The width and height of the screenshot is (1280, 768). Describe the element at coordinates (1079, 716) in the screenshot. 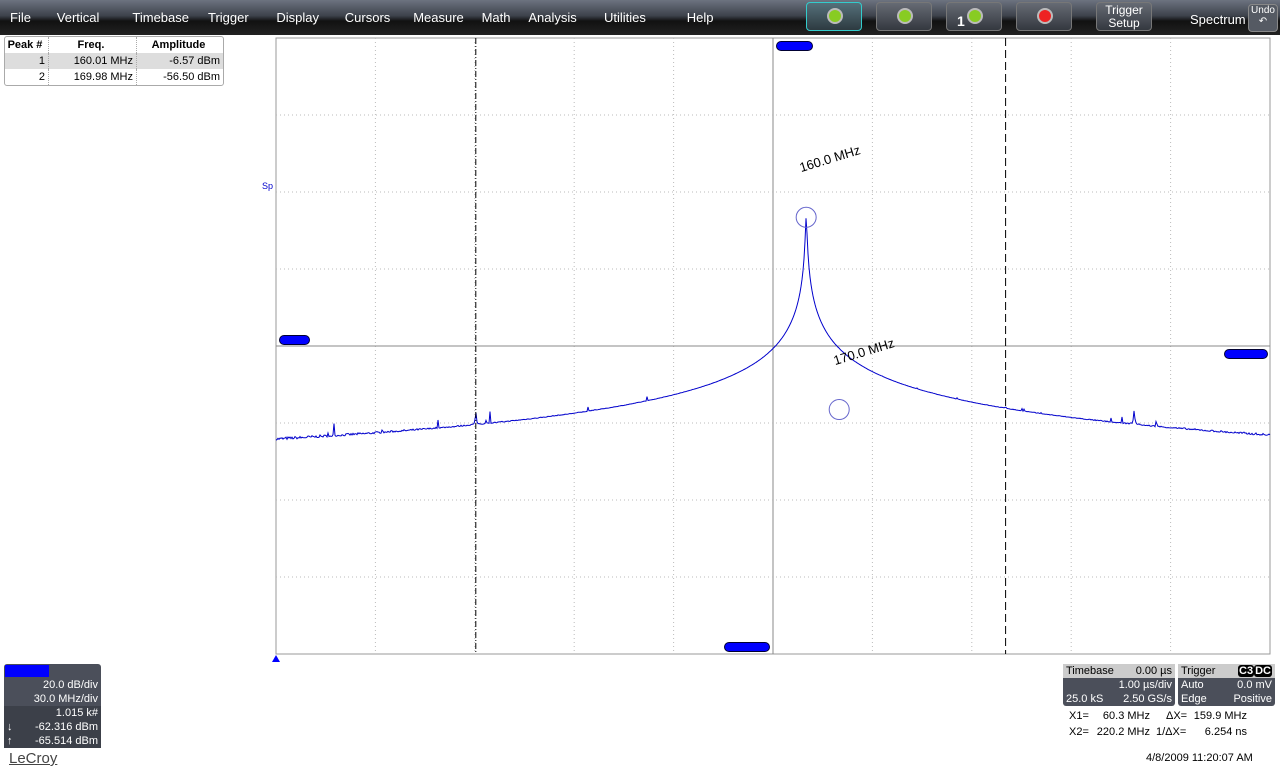

I see `x1-label: X1=` at that location.